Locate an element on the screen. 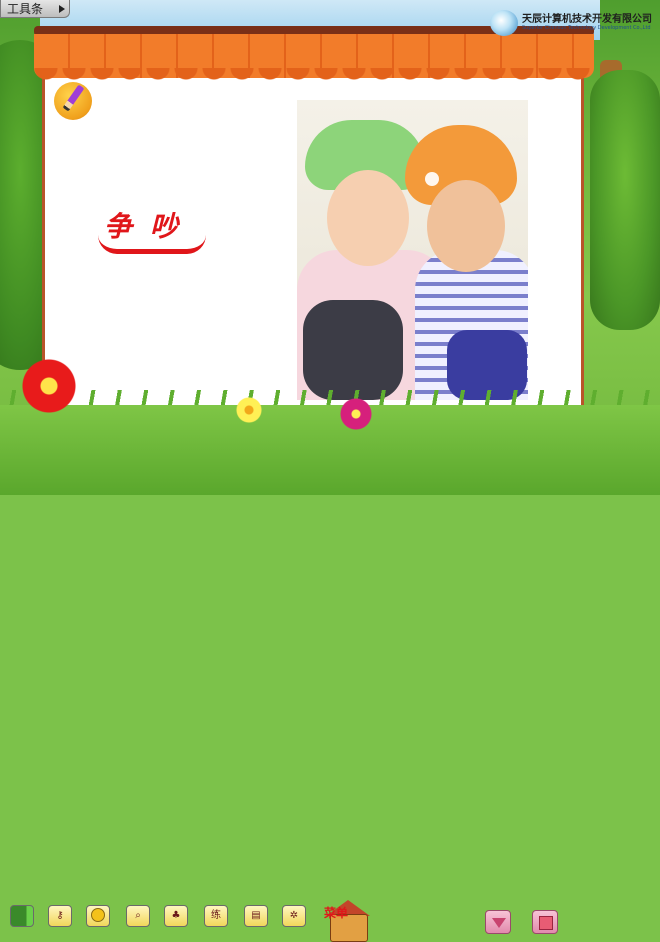  right-tree is located at coordinates (625, 200).